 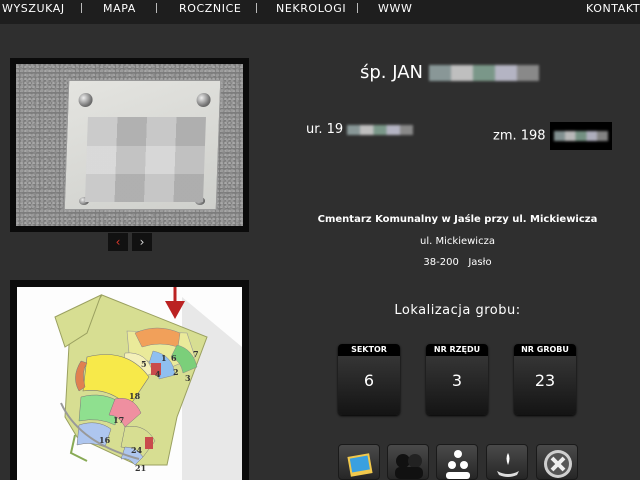 I want to click on map-section-label: 17, so click(x=119, y=420).